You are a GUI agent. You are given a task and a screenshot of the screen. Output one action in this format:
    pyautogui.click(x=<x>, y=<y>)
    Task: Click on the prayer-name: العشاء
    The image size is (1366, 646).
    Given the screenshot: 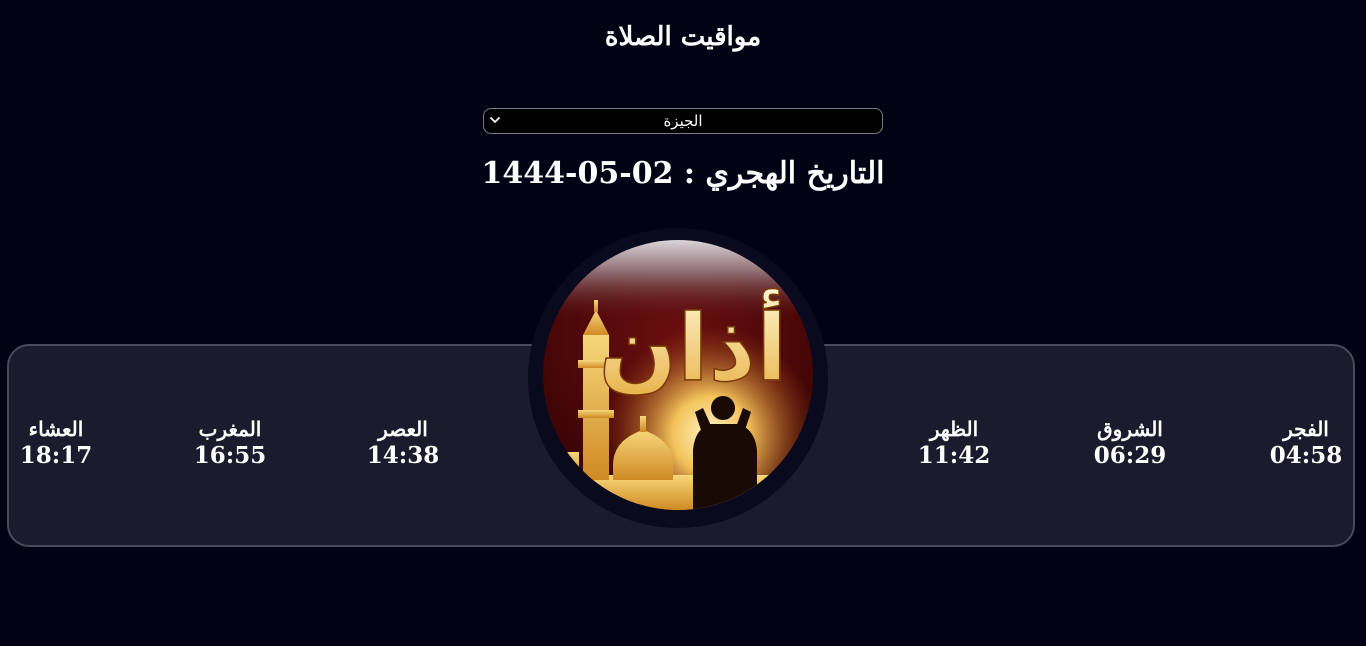 What is the action you would take?
    pyautogui.click(x=56, y=429)
    